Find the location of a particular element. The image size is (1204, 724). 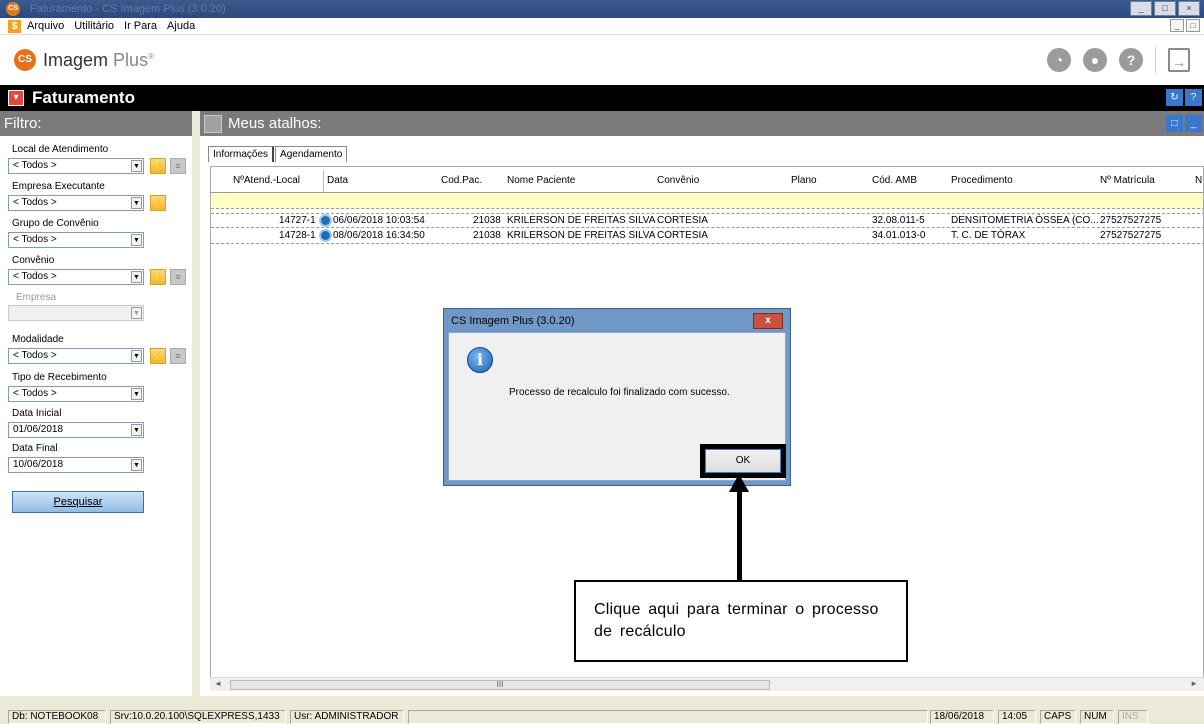

menu-utilitario: Utilitário is located at coordinates (94, 26).